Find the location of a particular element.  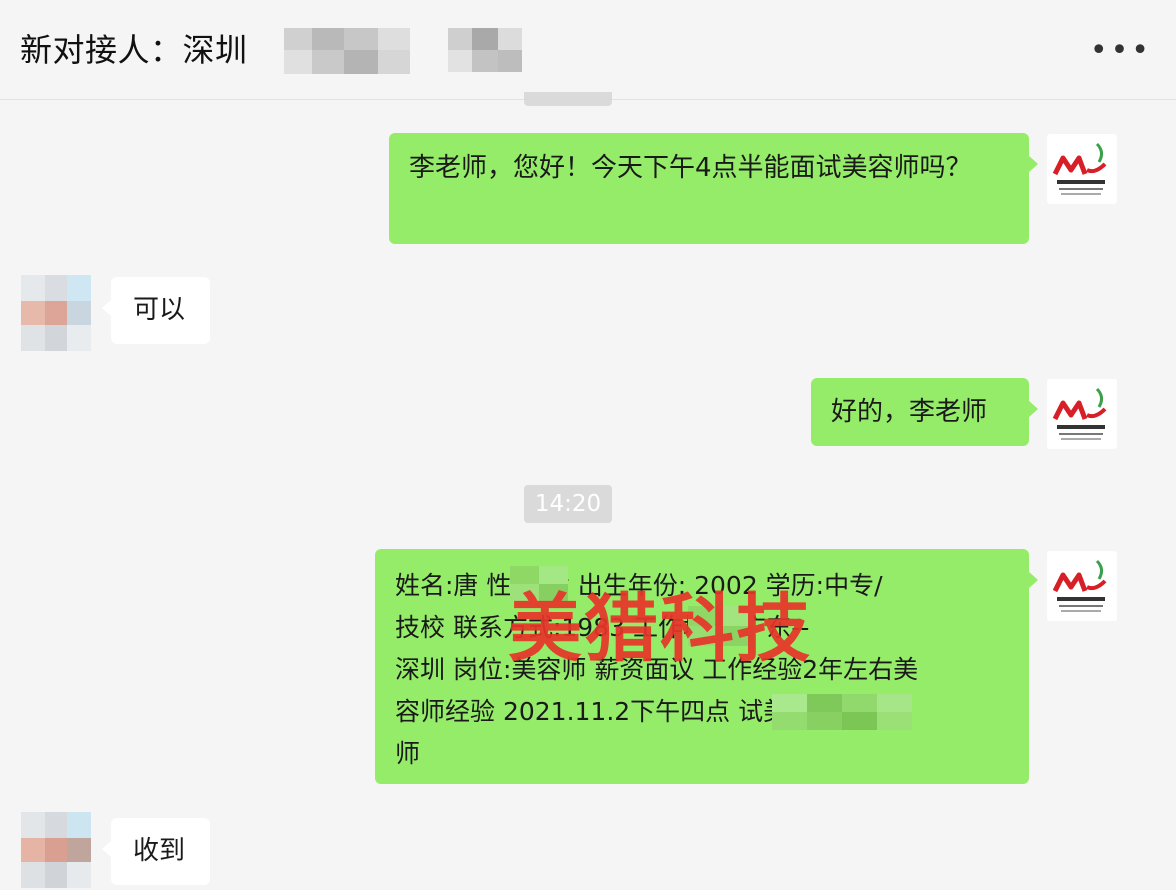

message-text: 收到 is located at coordinates (159, 851).